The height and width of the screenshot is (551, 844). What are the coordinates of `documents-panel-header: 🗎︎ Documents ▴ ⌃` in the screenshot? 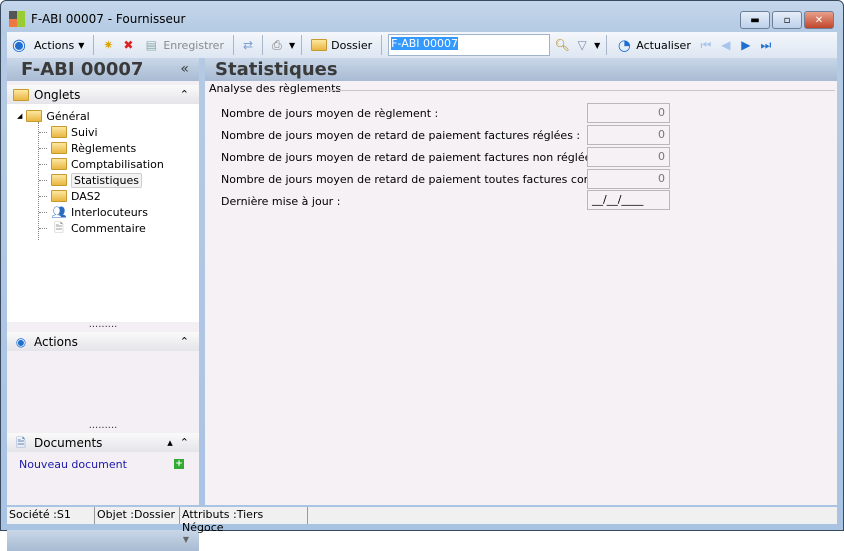 It's located at (103, 442).